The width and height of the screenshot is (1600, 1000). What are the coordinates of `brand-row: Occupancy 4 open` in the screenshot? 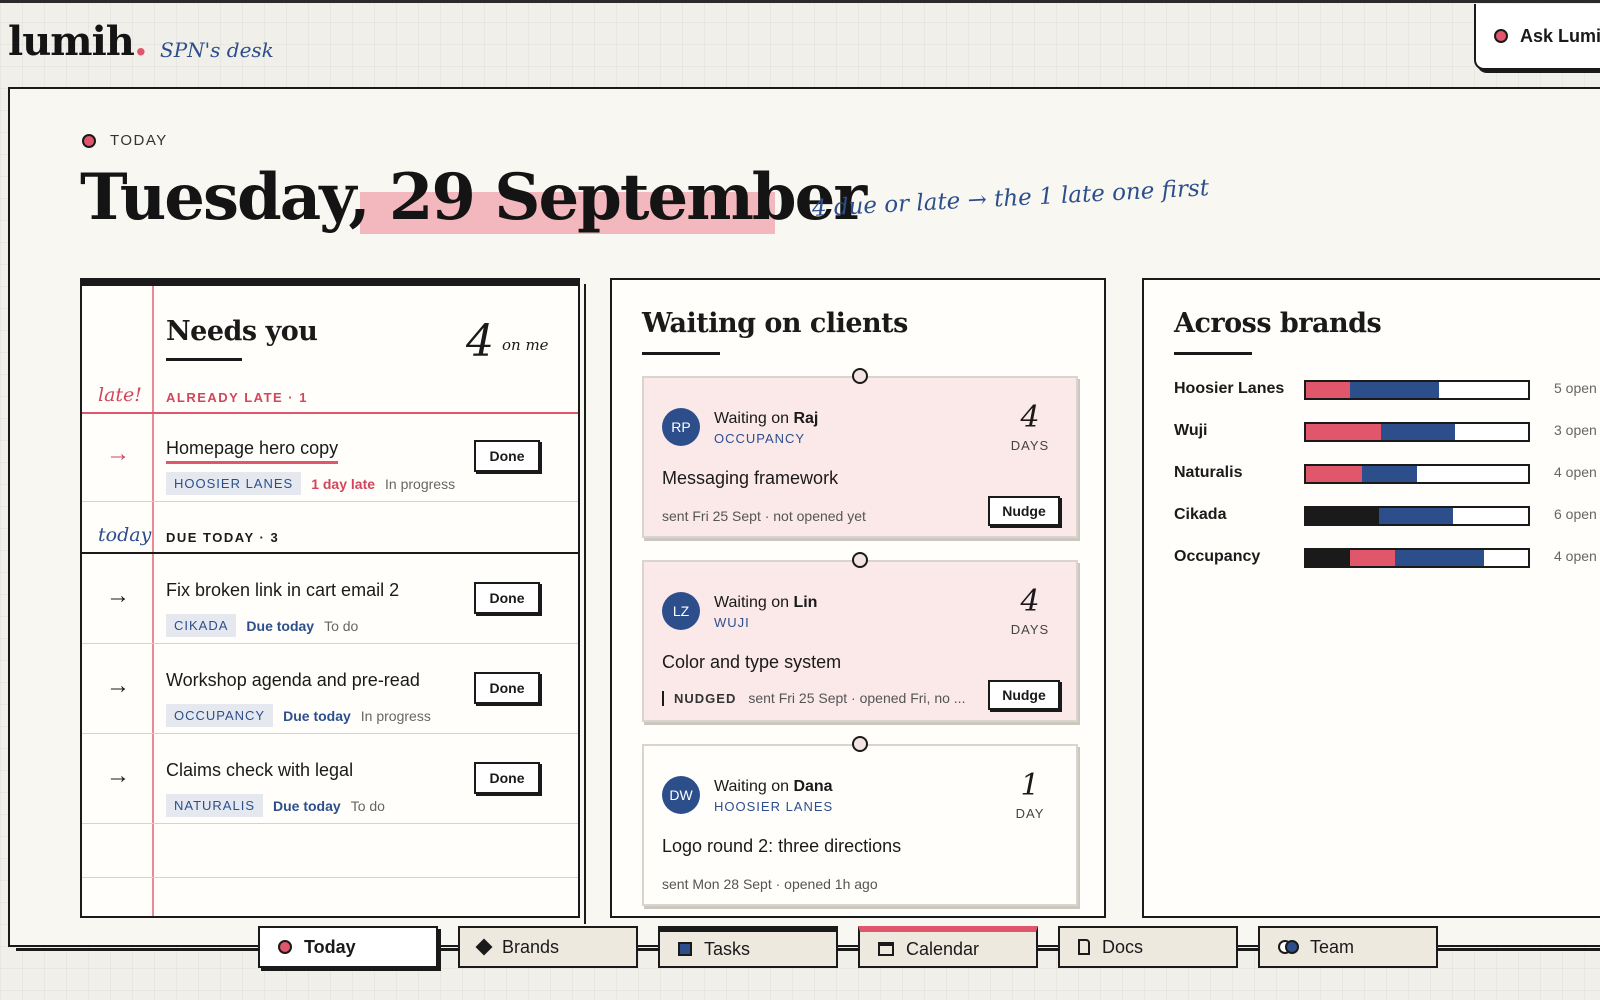 It's located at (1387, 561).